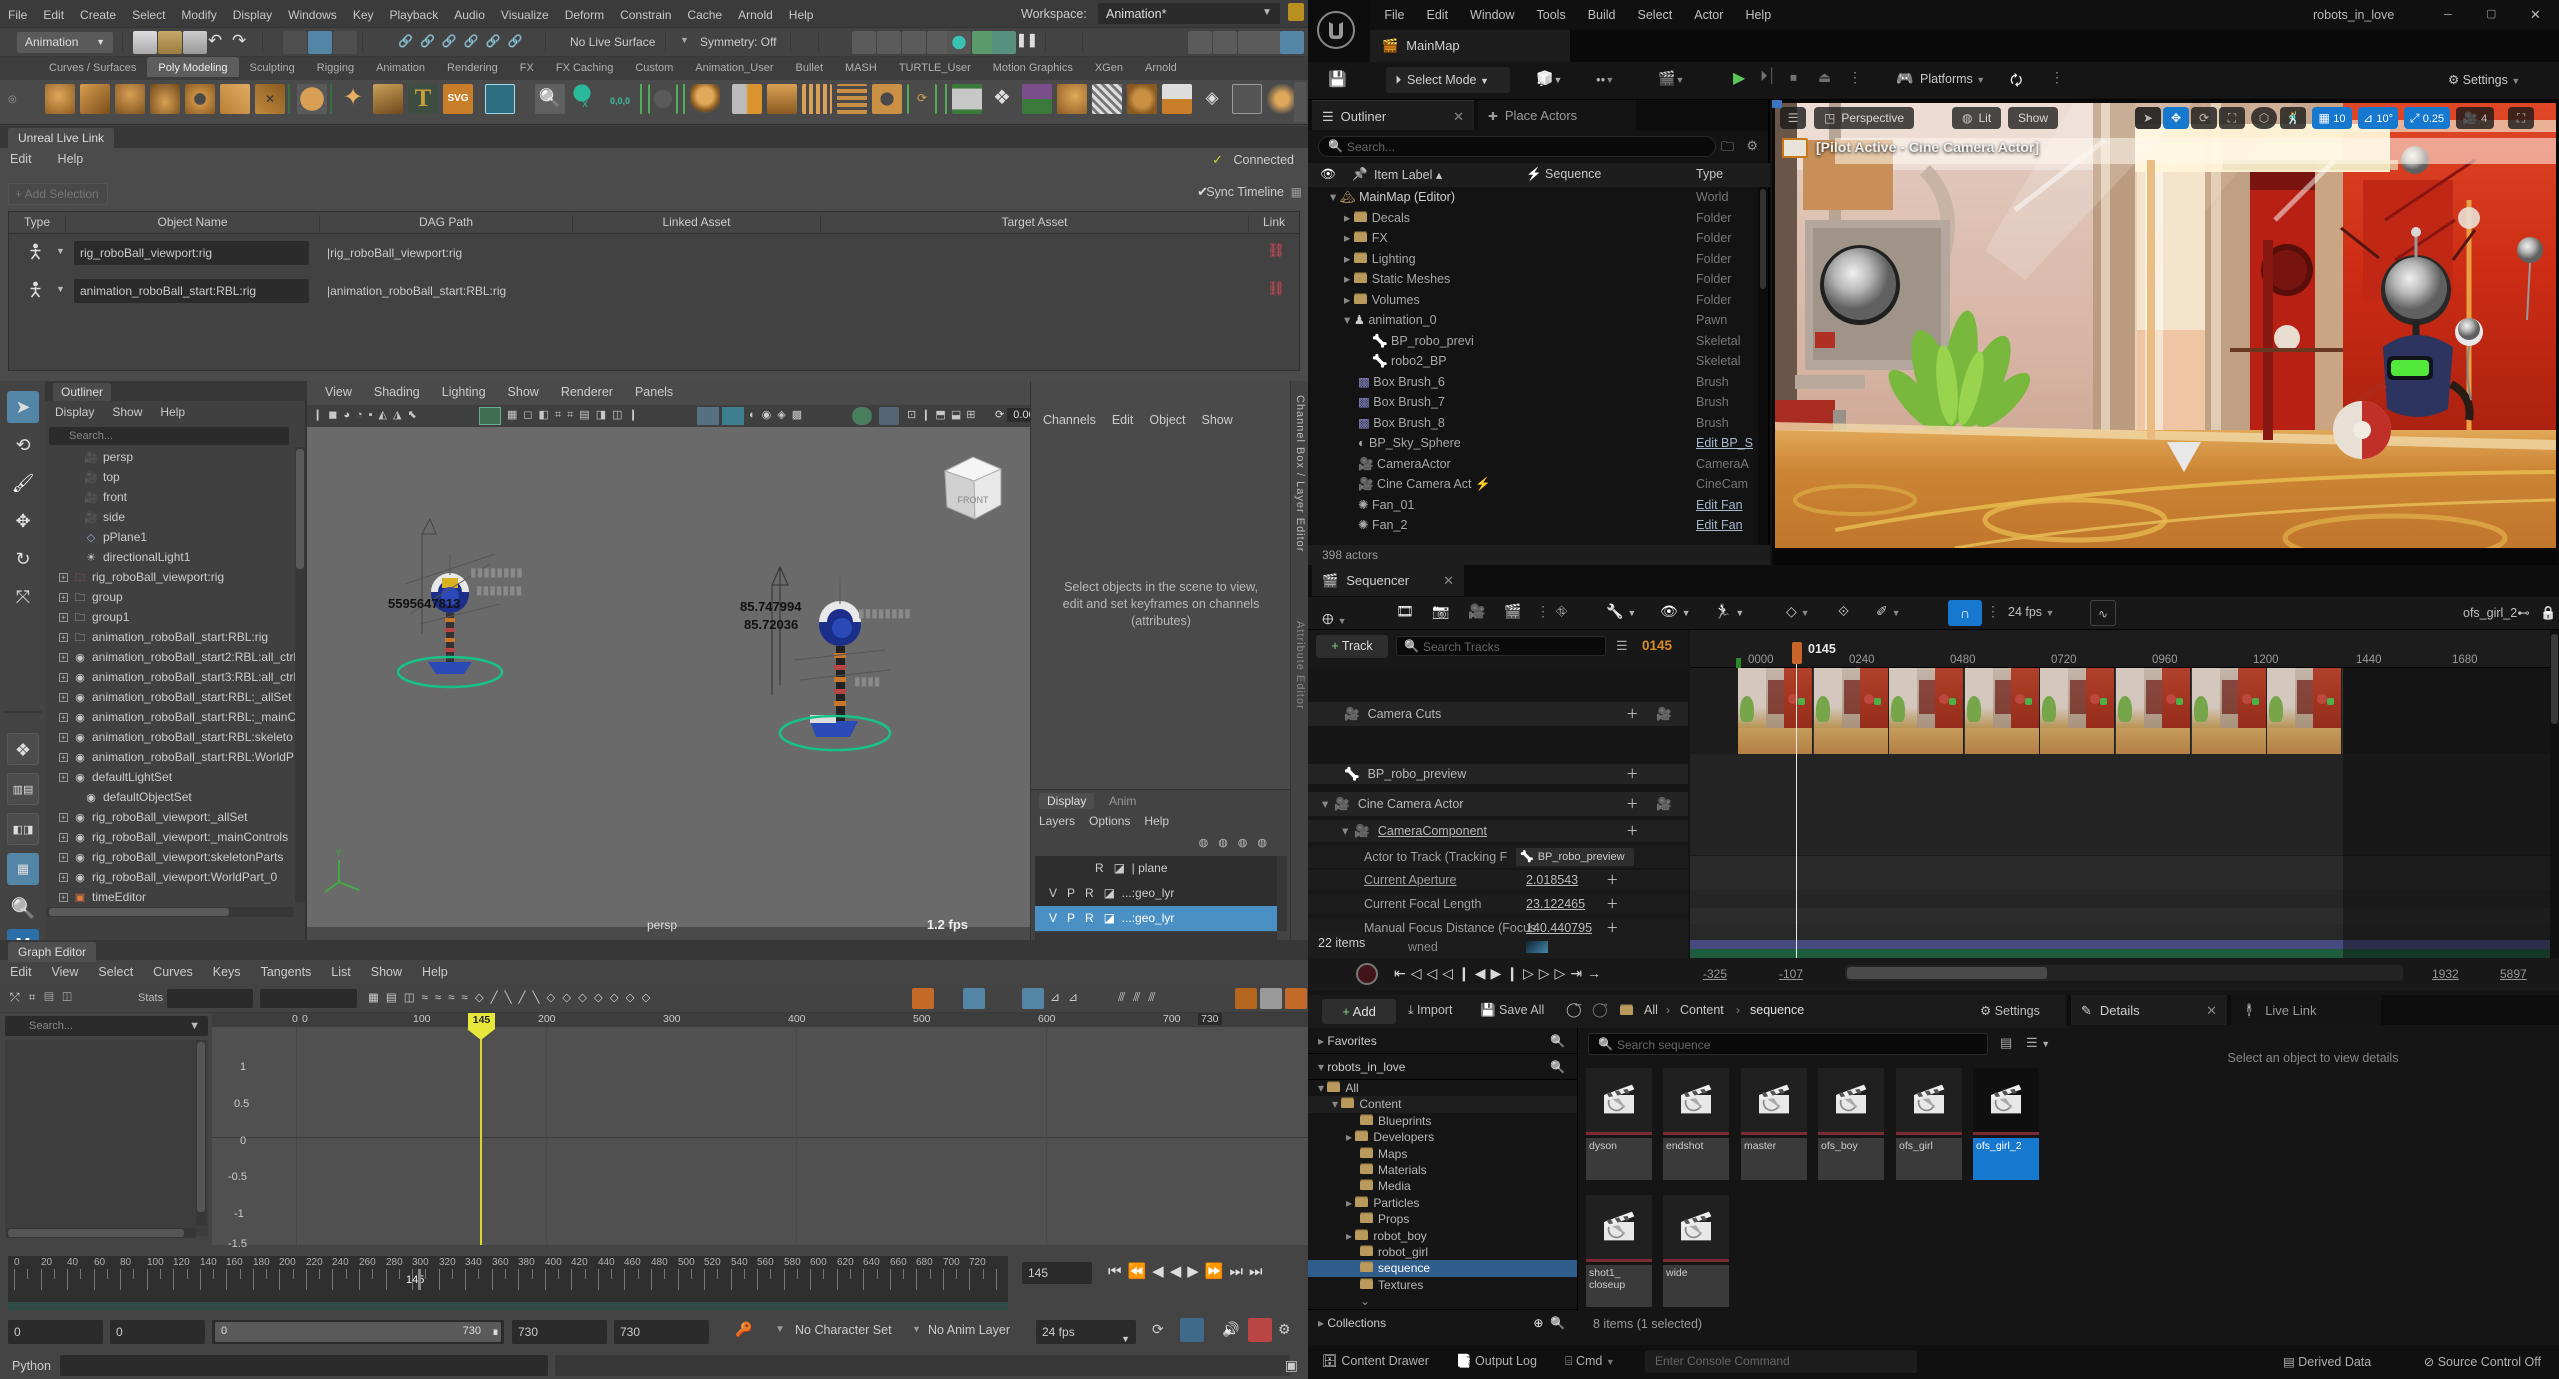 This screenshot has width=2559, height=1379. Describe the element at coordinates (973, 500) in the screenshot. I see `svg-text: FRONT` at that location.